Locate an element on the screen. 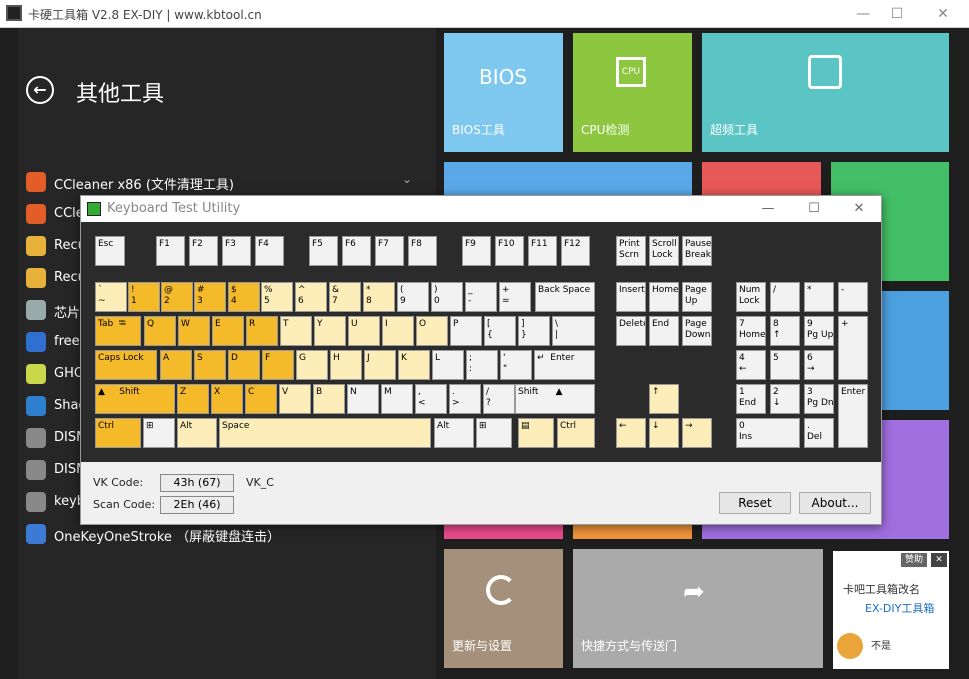 The image size is (969, 679). key: ` ~ is located at coordinates (111, 297).